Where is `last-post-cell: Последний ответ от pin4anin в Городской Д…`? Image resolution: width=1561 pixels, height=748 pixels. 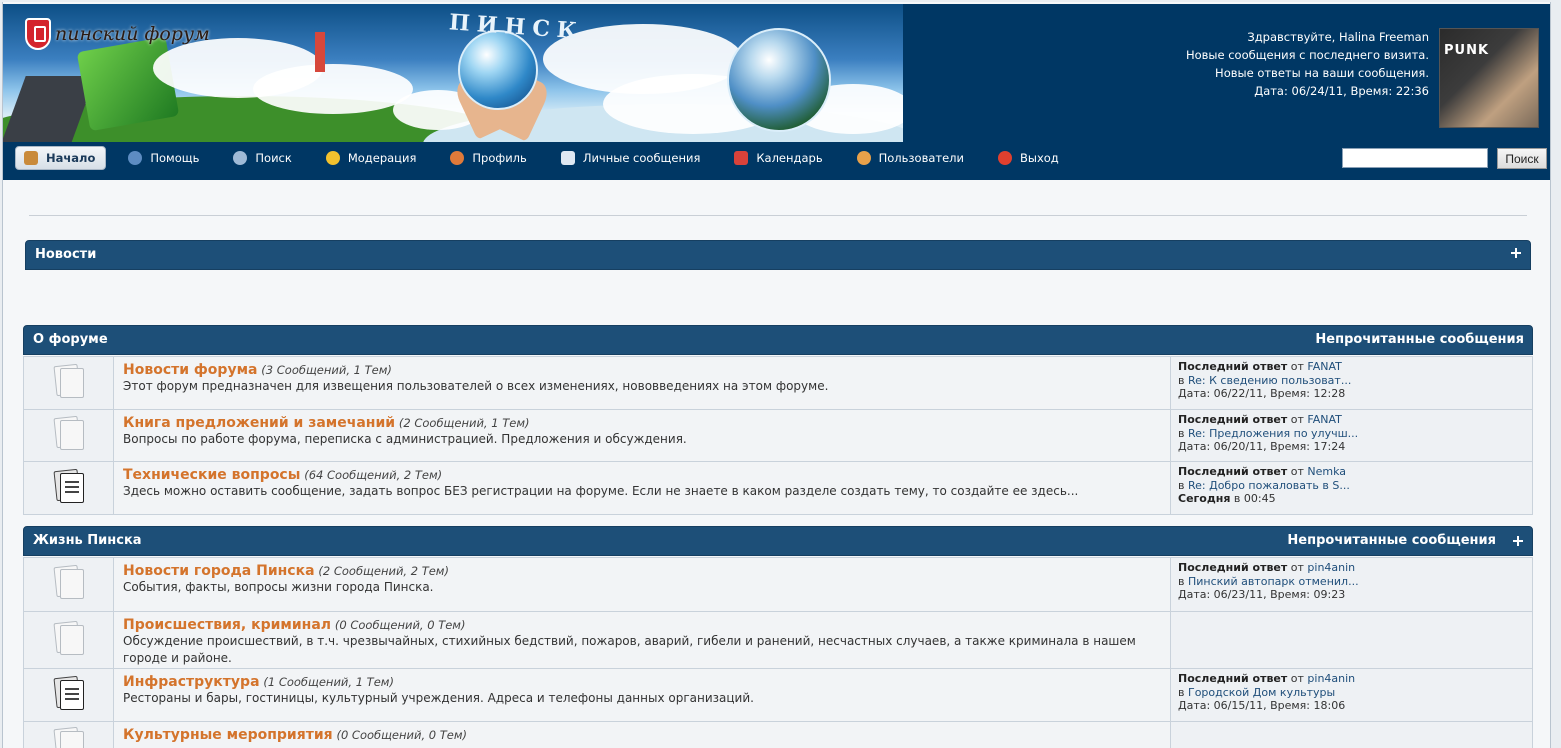 last-post-cell: Последний ответ от pin4anin в Городской Д… is located at coordinates (1351, 695).